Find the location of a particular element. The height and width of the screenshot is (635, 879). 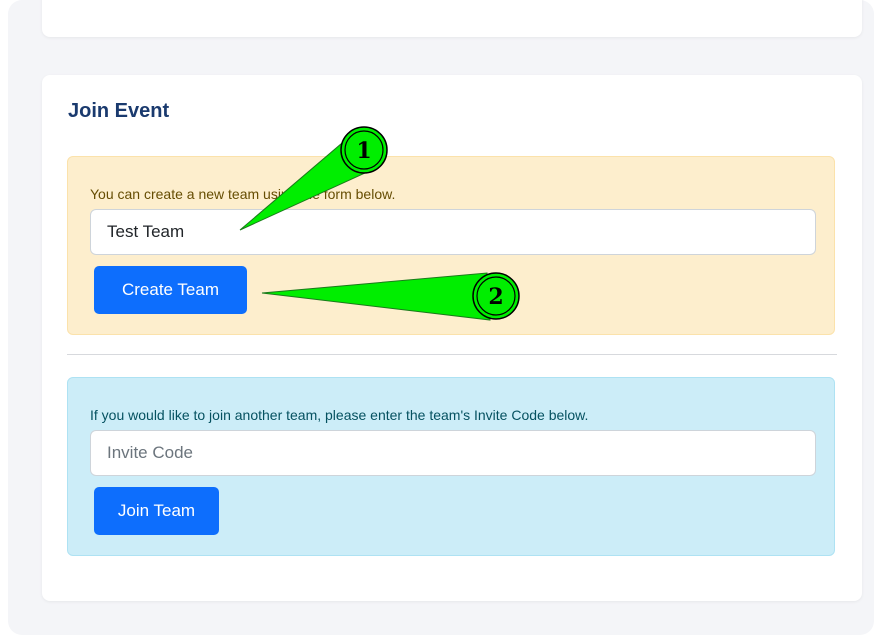

section-divider is located at coordinates (452, 354).